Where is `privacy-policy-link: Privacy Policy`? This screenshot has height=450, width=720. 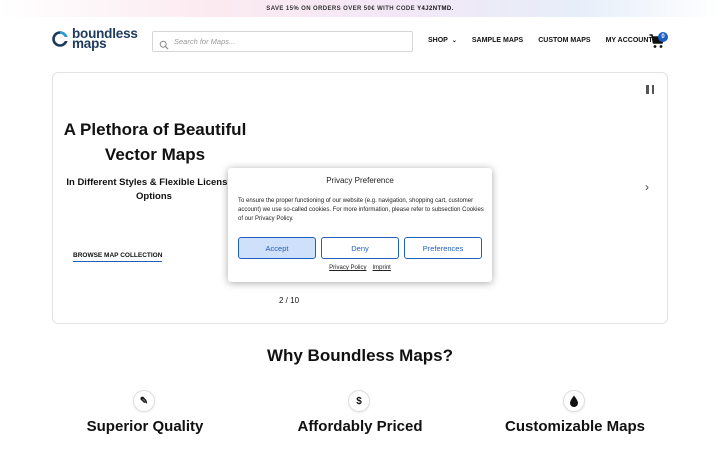 privacy-policy-link: Privacy Policy is located at coordinates (347, 268).